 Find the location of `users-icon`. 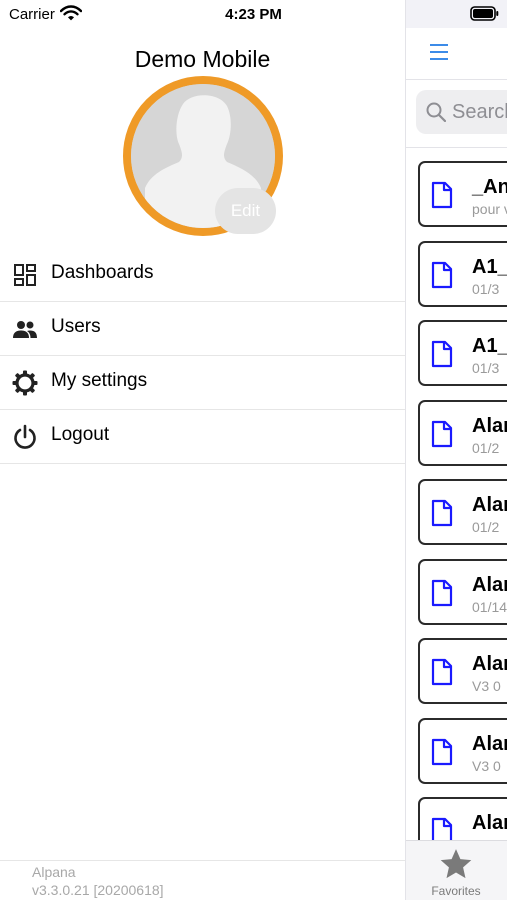

users-icon is located at coordinates (25, 329).